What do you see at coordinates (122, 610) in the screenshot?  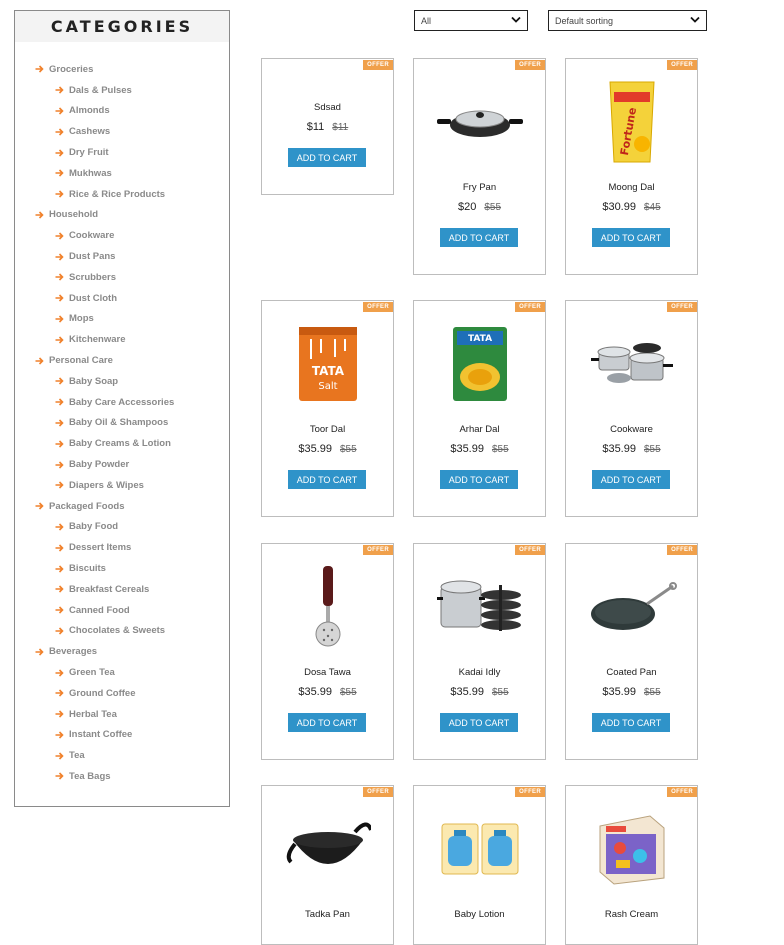 I see `subcategory-item: Canned Food` at bounding box center [122, 610].